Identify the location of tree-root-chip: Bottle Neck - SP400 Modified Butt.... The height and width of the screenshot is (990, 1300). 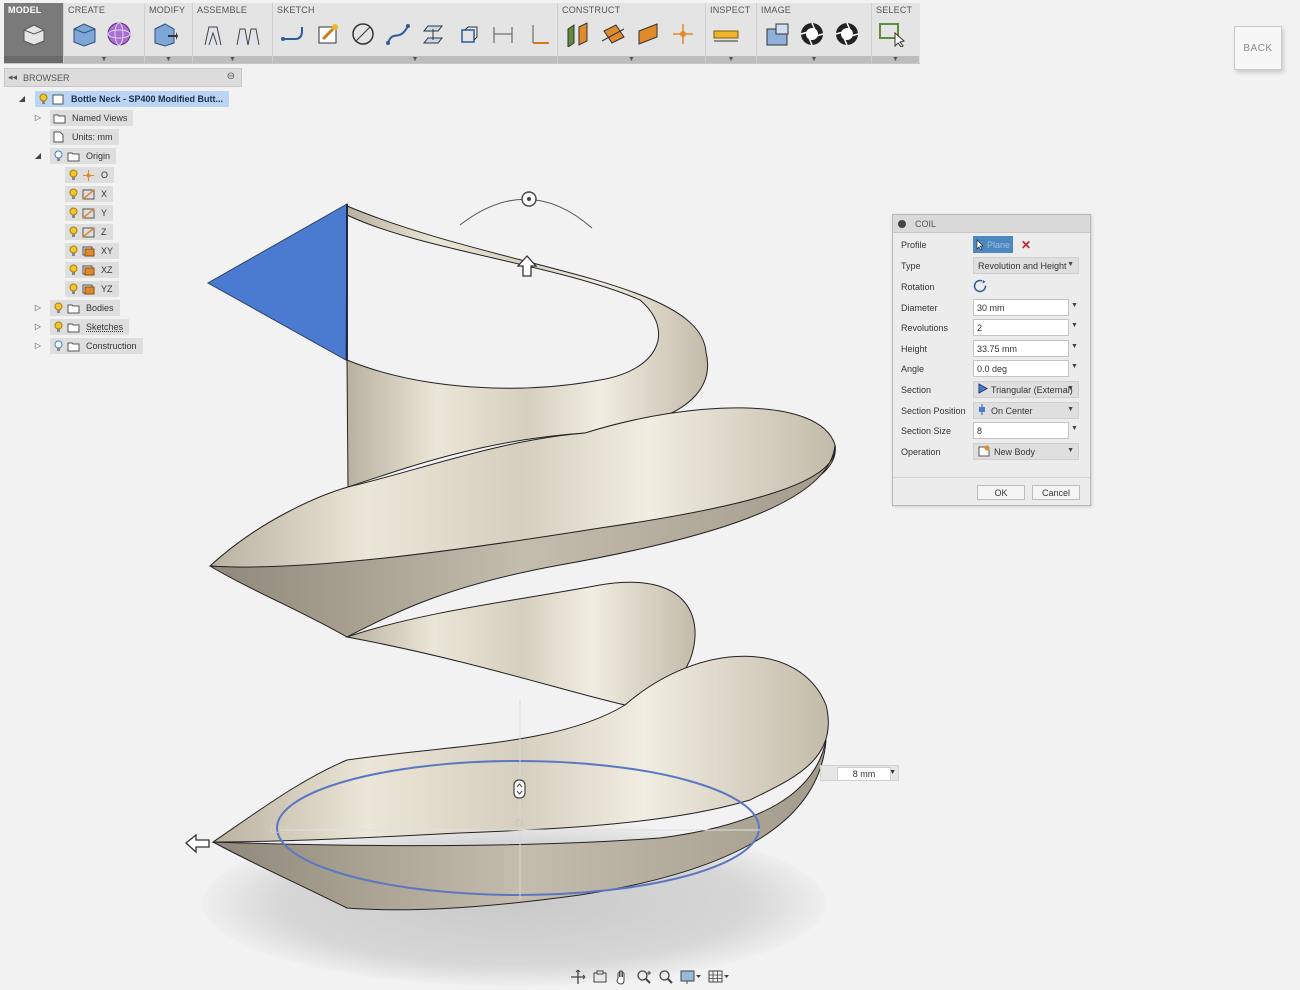
(132, 99).